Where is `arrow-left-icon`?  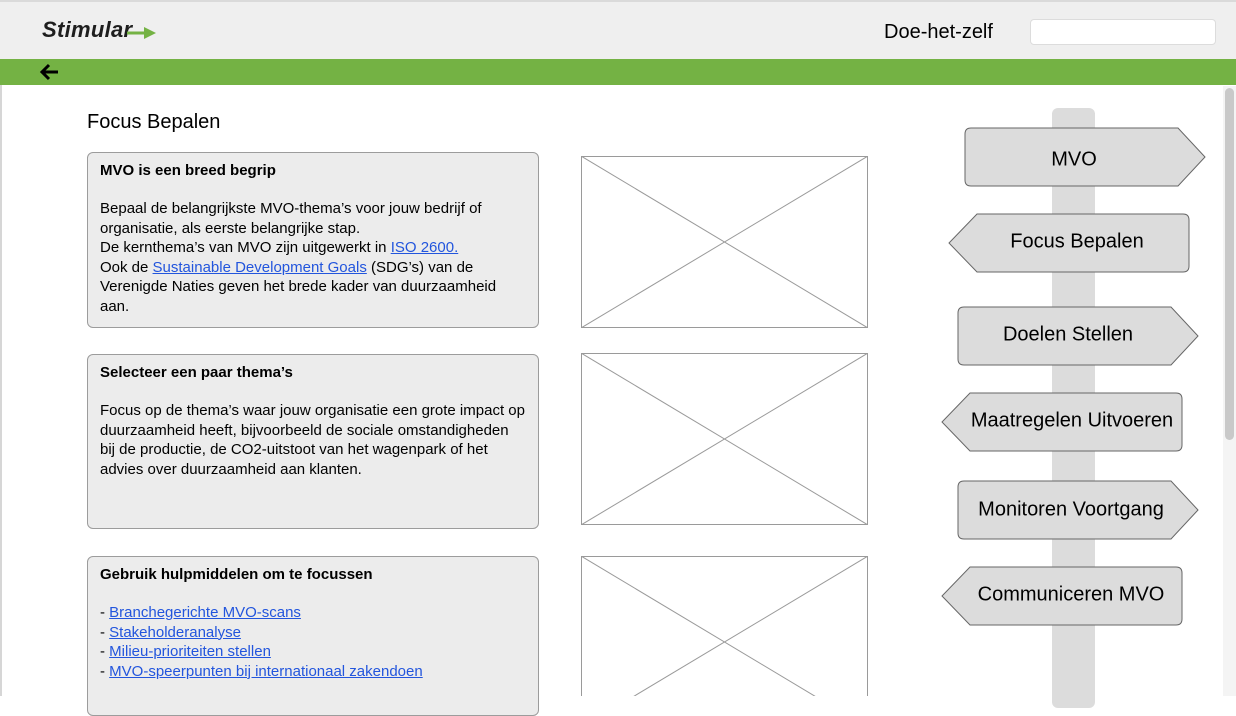
arrow-left-icon is located at coordinates (48, 72).